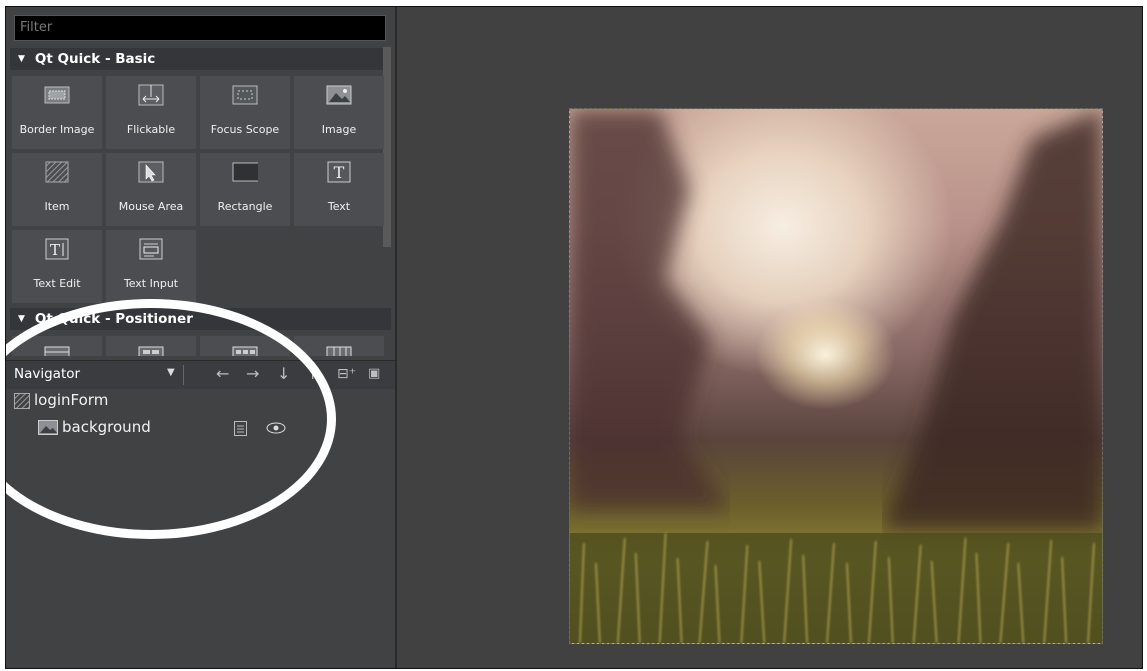 Image resolution: width=1147 pixels, height=671 pixels. What do you see at coordinates (183, 375) in the screenshot?
I see `toolbar-separator` at bounding box center [183, 375].